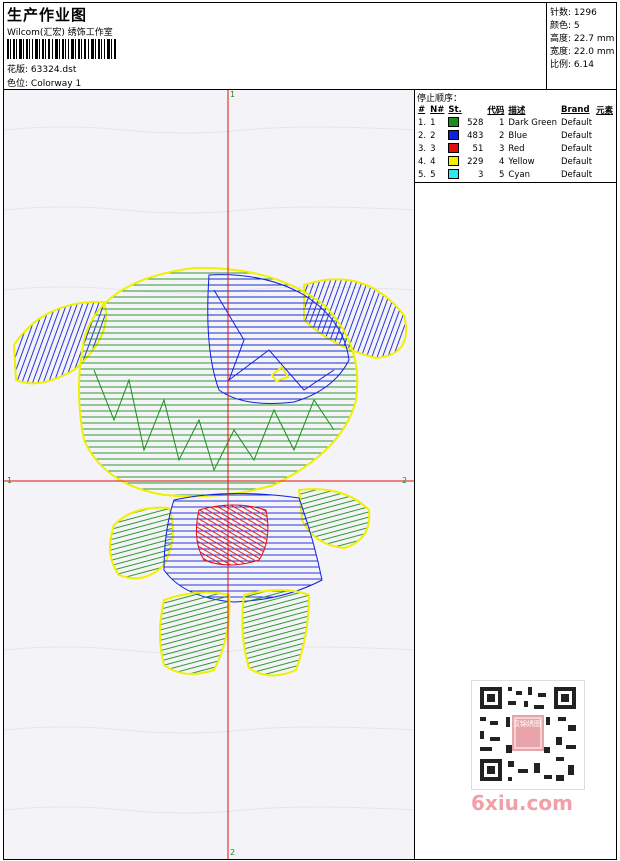 This screenshot has width=620, height=861. I want to click on row-stitches: 229, so click(465, 161).